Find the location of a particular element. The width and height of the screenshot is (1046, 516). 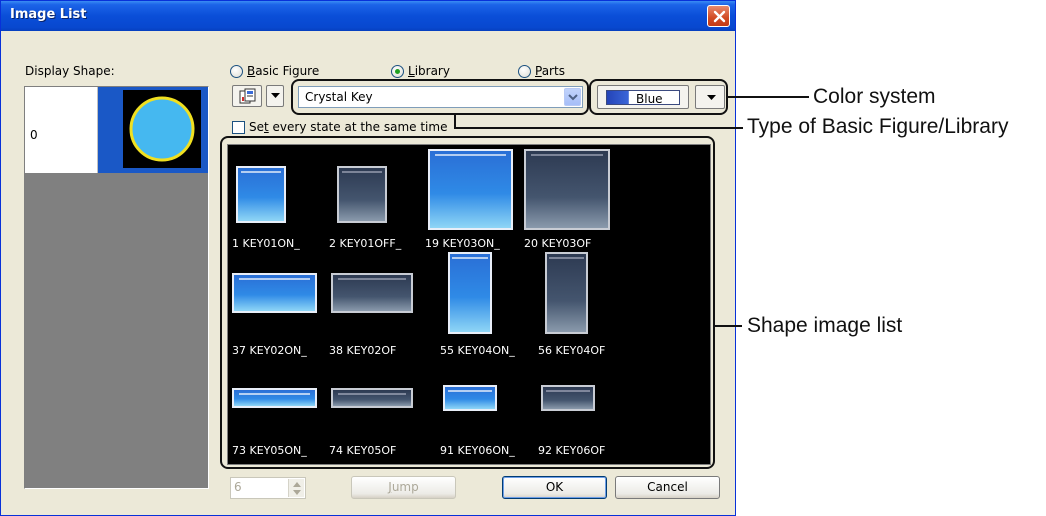

type-leader is located at coordinates (599, 128).